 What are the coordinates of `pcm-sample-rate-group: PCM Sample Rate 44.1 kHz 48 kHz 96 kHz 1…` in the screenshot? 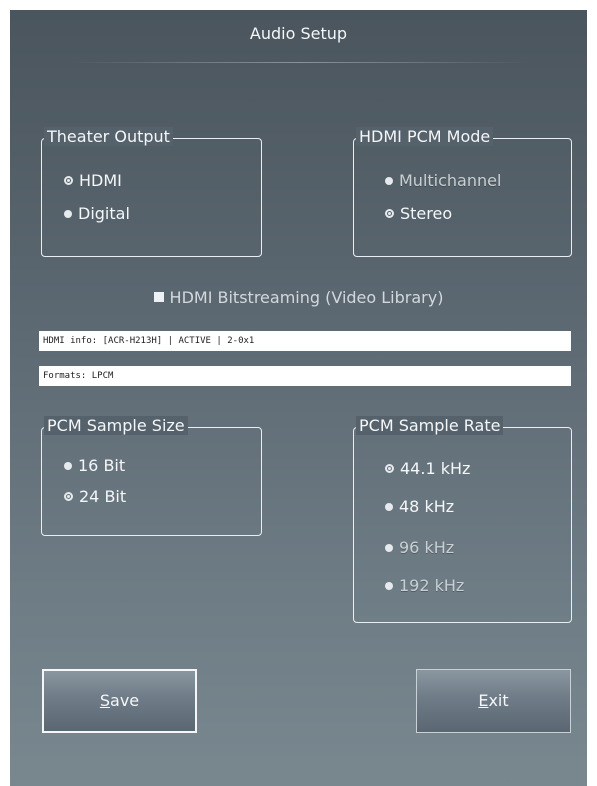 It's located at (462, 519).